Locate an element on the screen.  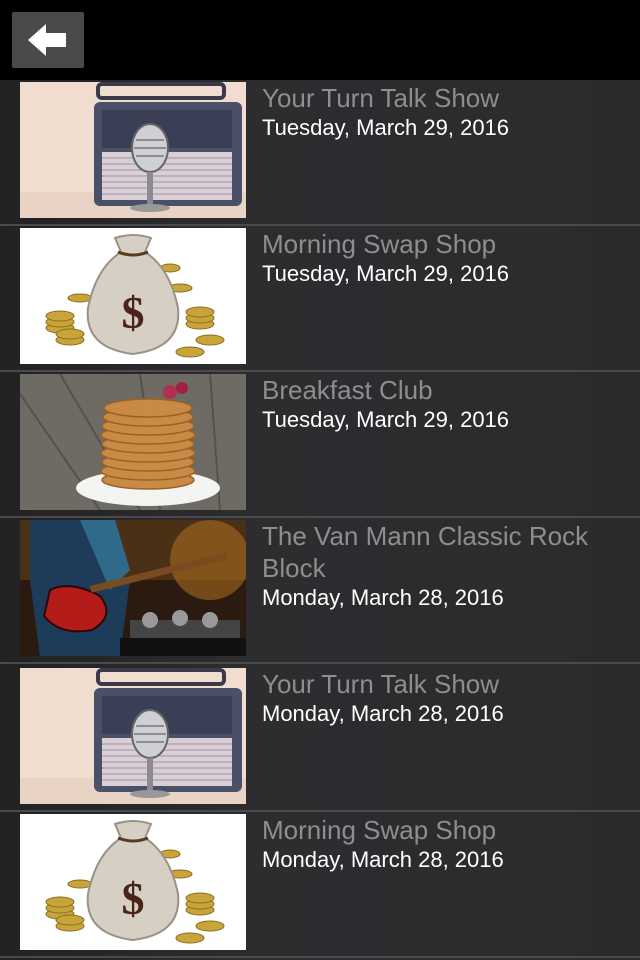
thumbnail-guitarist is located at coordinates (133, 588).